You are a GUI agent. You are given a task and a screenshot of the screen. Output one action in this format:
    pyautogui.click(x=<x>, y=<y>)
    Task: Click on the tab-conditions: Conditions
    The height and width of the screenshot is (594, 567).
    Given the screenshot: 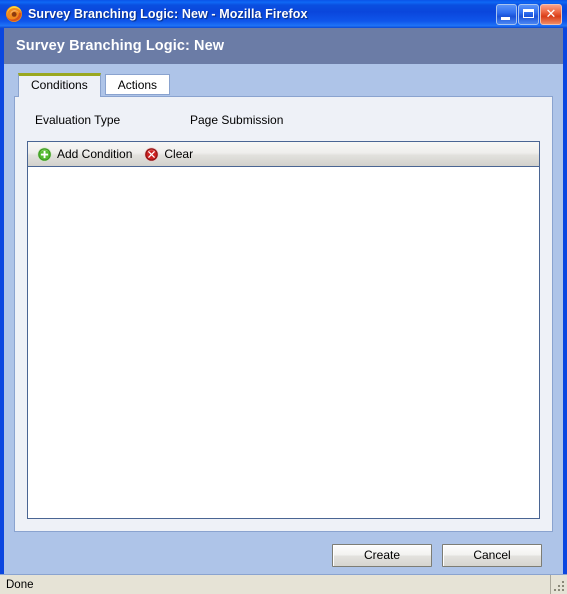 What is the action you would take?
    pyautogui.click(x=59, y=85)
    